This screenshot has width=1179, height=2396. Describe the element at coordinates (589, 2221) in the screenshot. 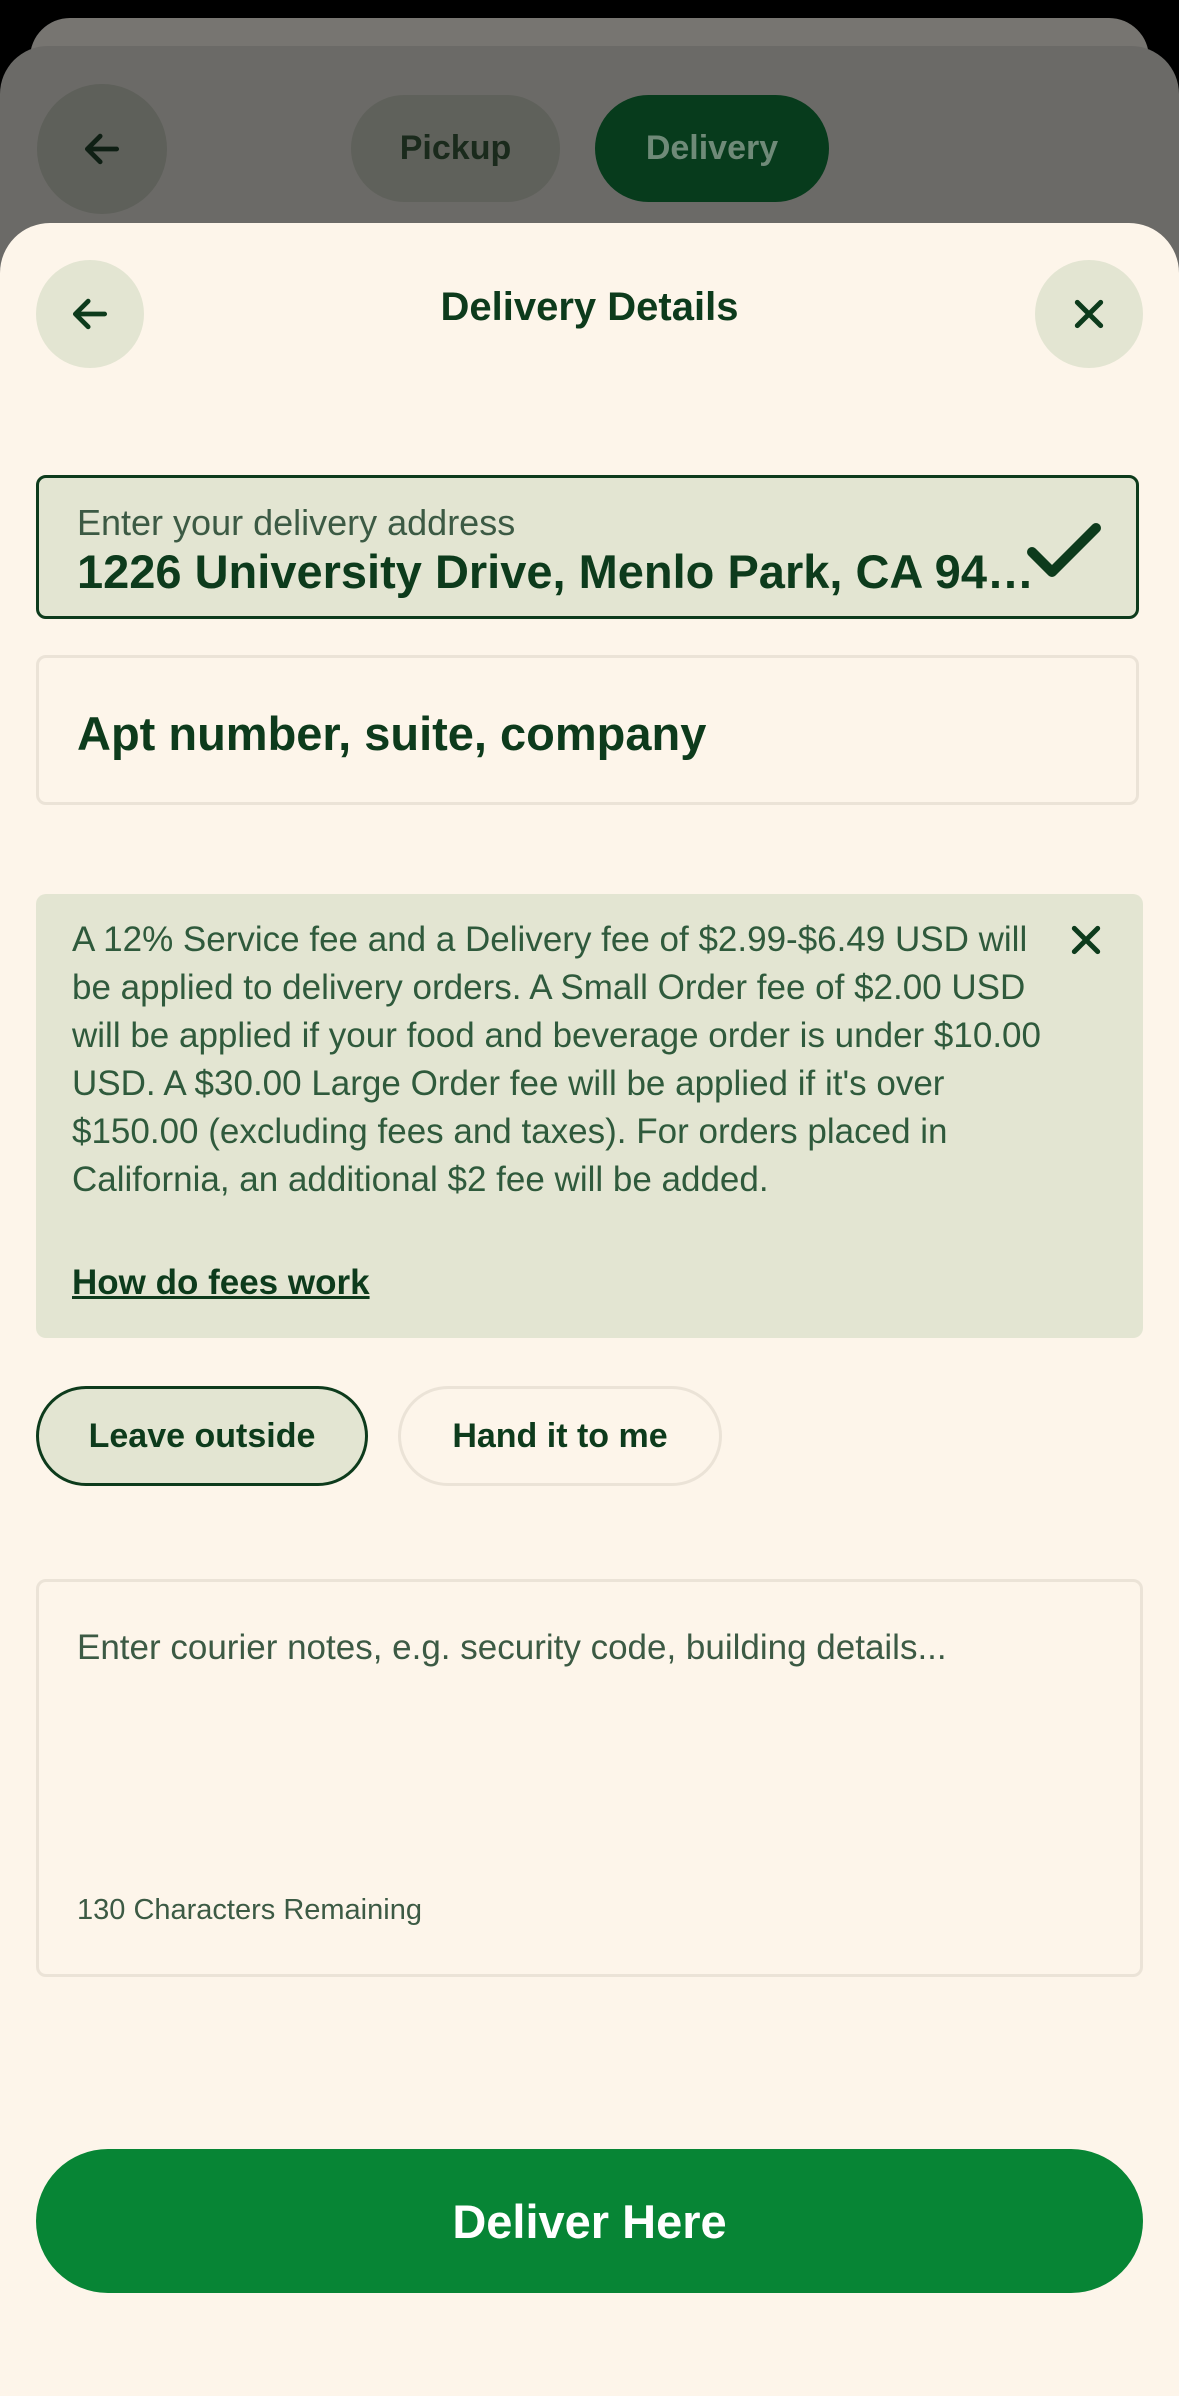

I see `deliver-here-button: Deliver Here` at that location.